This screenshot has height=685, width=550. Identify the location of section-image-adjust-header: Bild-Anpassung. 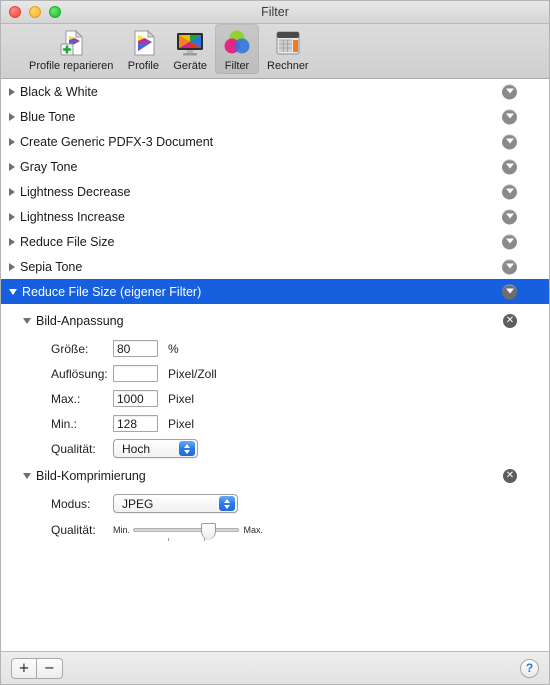
(275, 321).